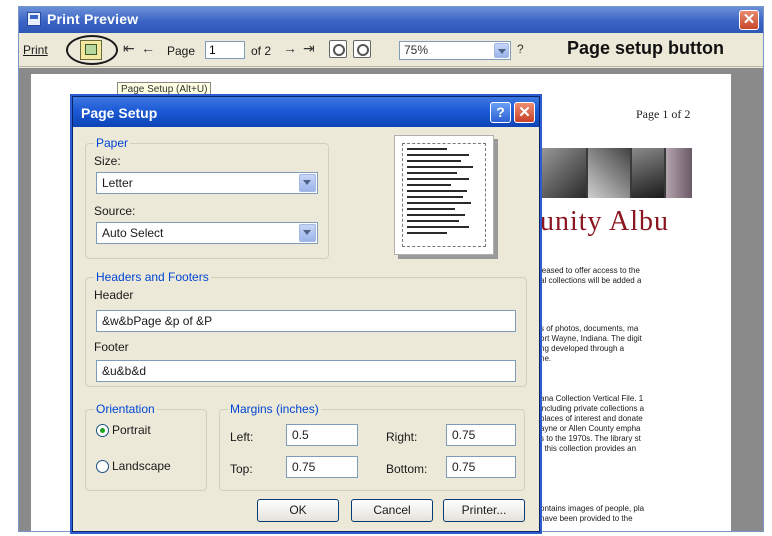  I want to click on size-label: Size:, so click(107, 161).